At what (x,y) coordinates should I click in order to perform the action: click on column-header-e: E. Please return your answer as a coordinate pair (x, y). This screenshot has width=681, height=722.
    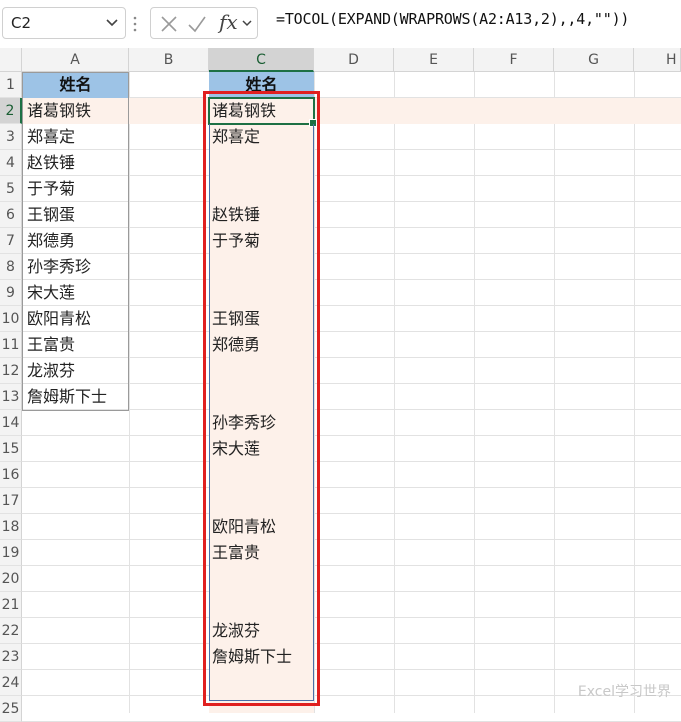
    Looking at the image, I should click on (434, 60).